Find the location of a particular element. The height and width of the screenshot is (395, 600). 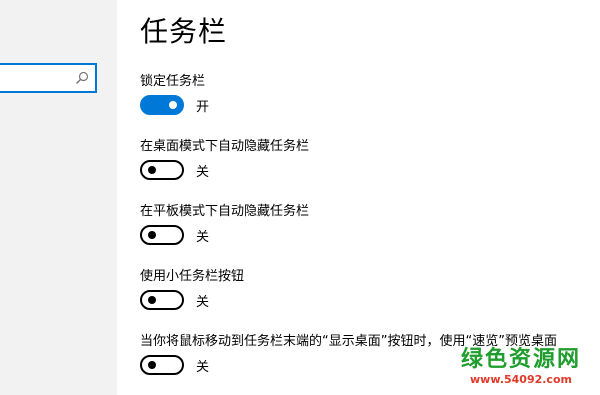

lock-taskbar-toggle is located at coordinates (162, 105).